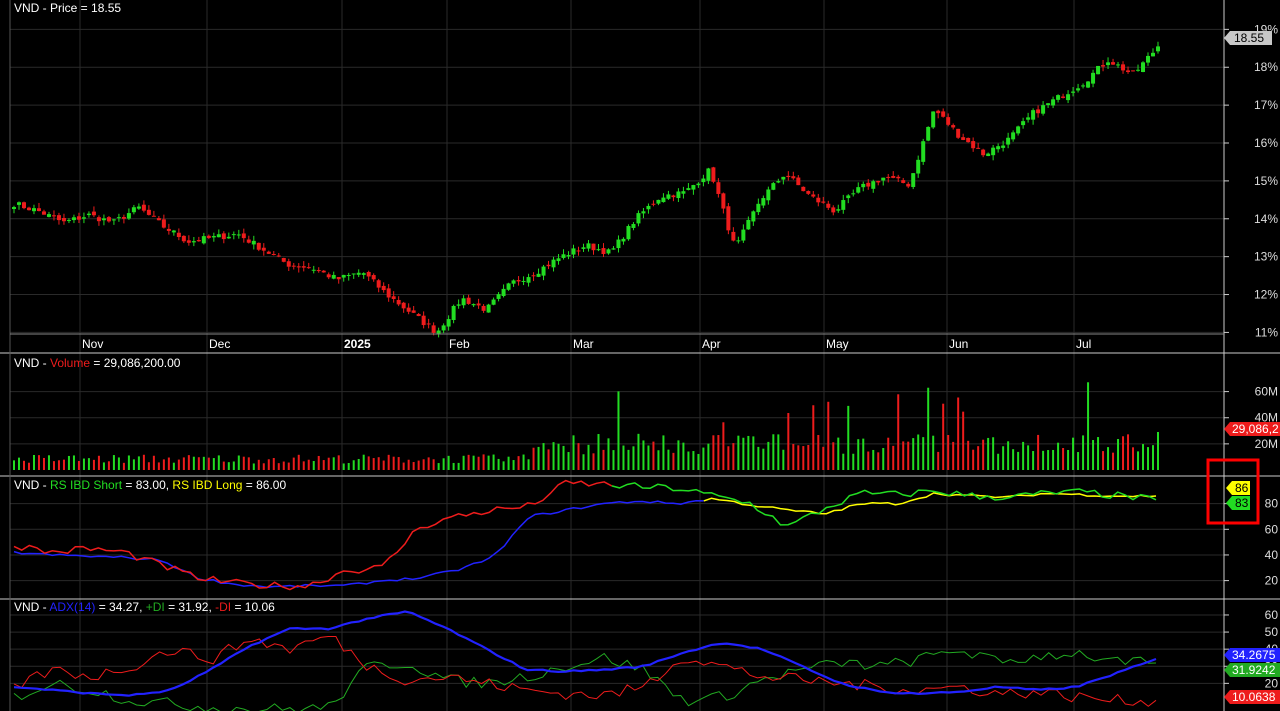  I want to click on plus-di-tag: 31.9242, so click(1252, 670).